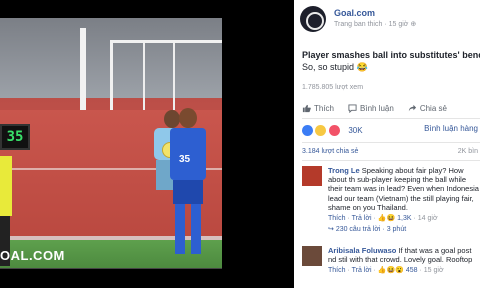  I want to click on comment-time: 14 giờ, so click(427, 219).